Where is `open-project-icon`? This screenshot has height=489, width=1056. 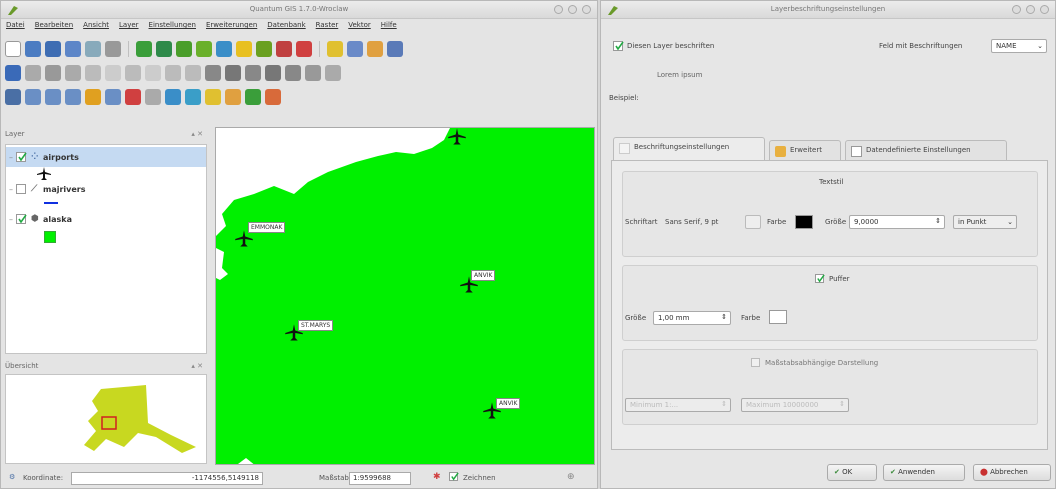
open-project-icon is located at coordinates (33, 49).